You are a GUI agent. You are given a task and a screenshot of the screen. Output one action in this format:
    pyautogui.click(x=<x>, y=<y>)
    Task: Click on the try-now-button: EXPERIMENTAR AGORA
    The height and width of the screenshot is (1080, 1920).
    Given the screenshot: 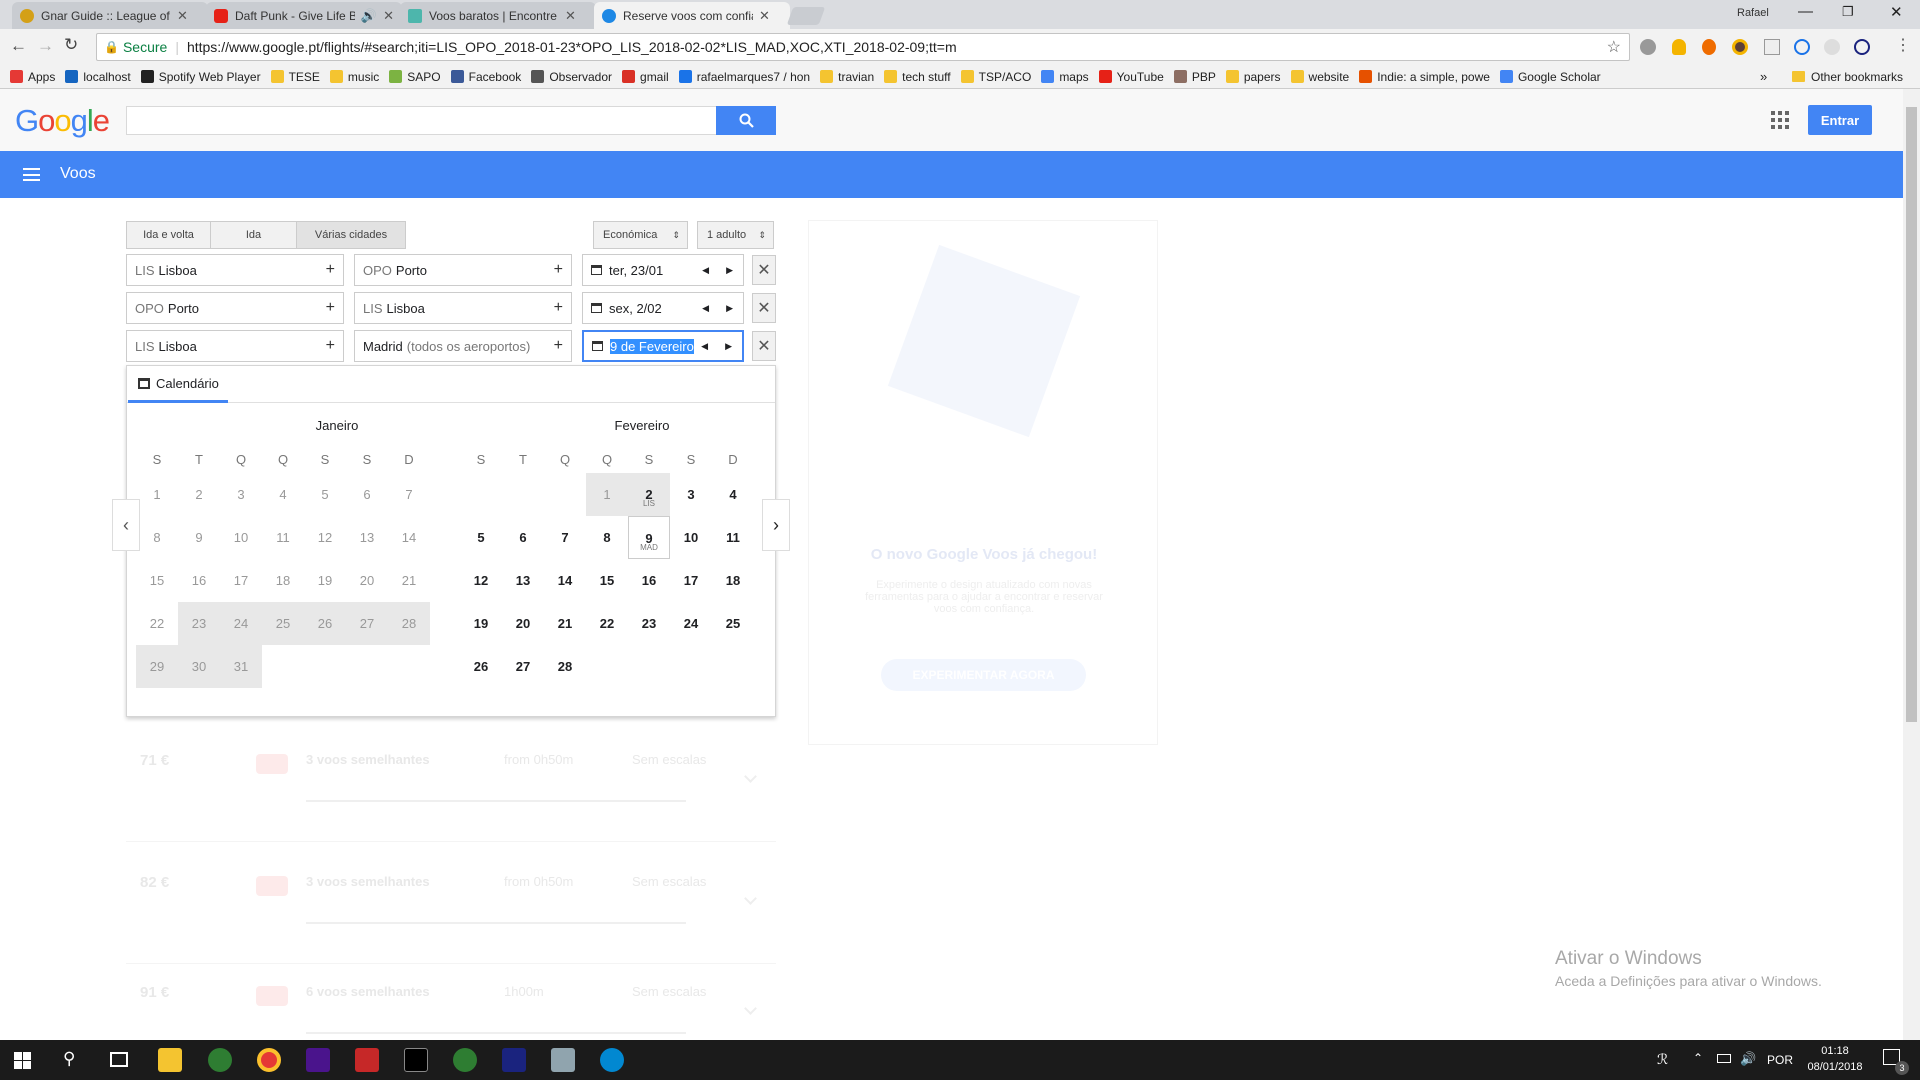 What is the action you would take?
    pyautogui.click(x=983, y=675)
    